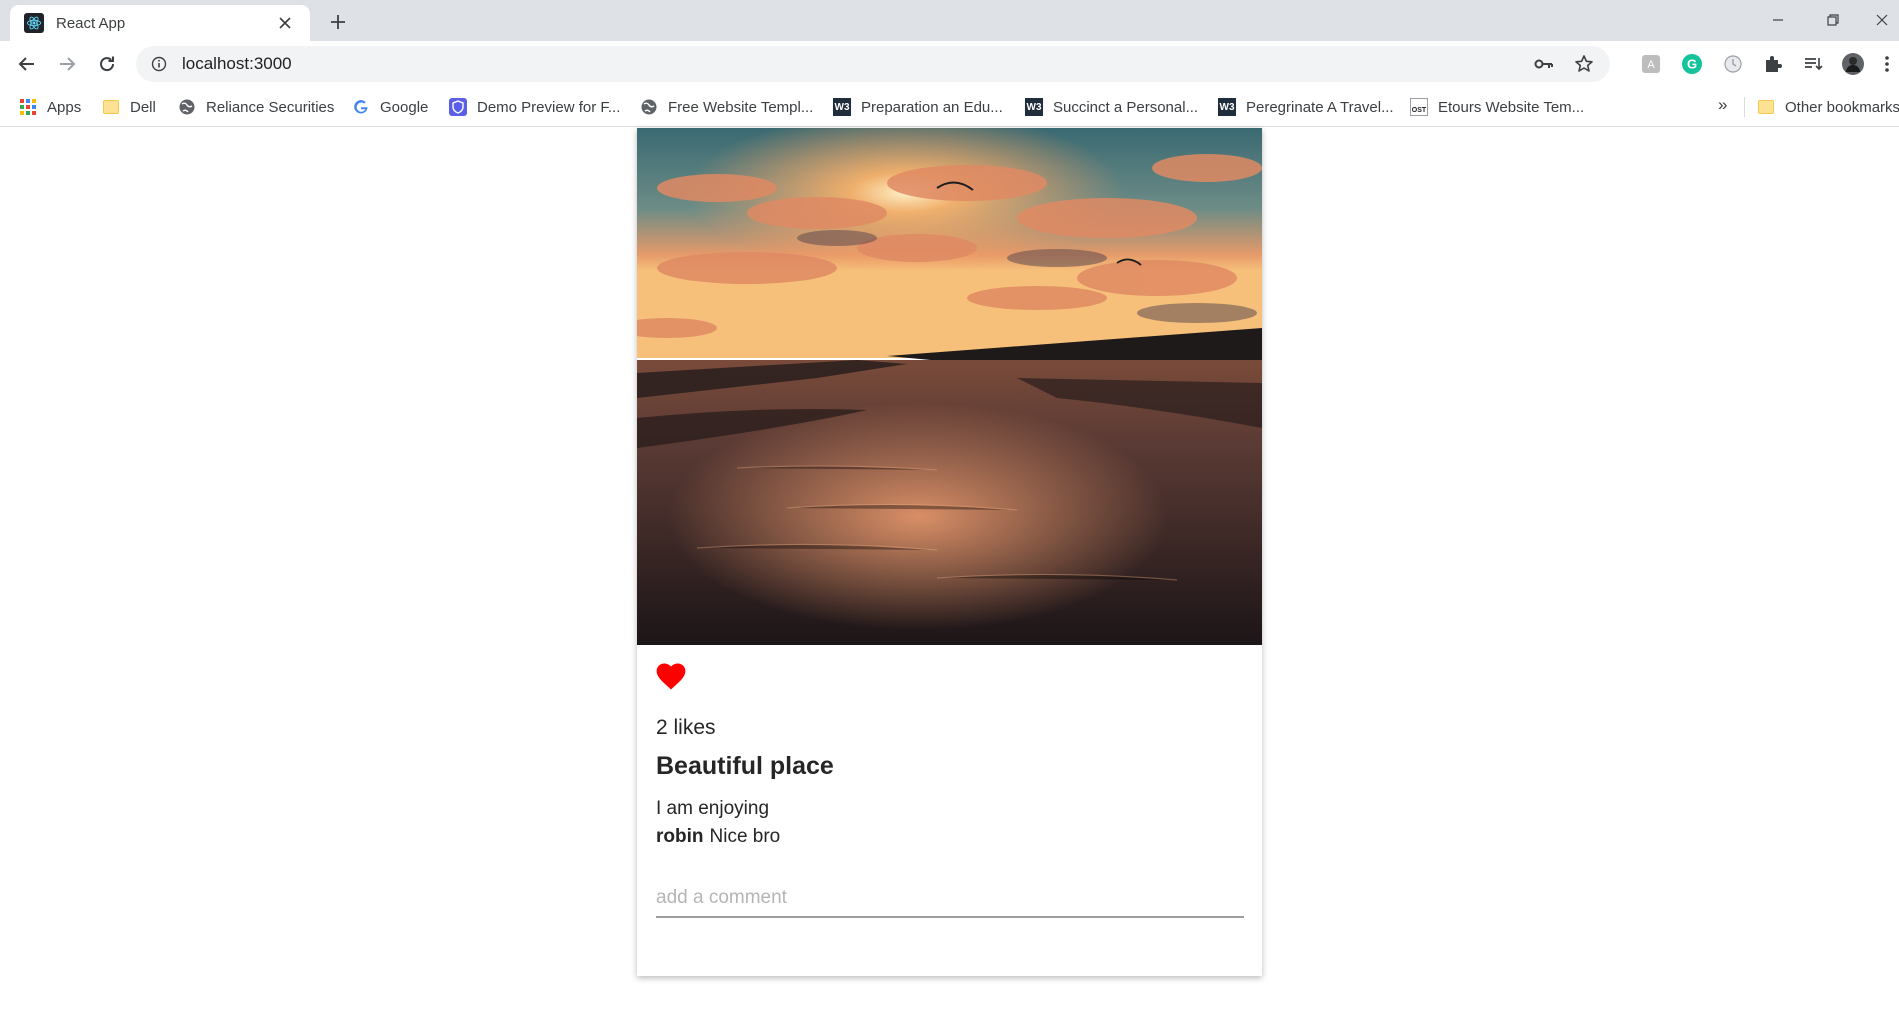  I want to click on minimize-icon, so click(1778, 20).